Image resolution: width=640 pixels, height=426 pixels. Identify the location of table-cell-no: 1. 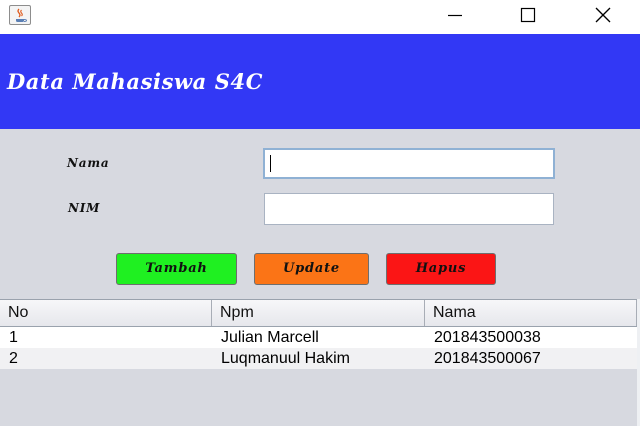
(13, 337).